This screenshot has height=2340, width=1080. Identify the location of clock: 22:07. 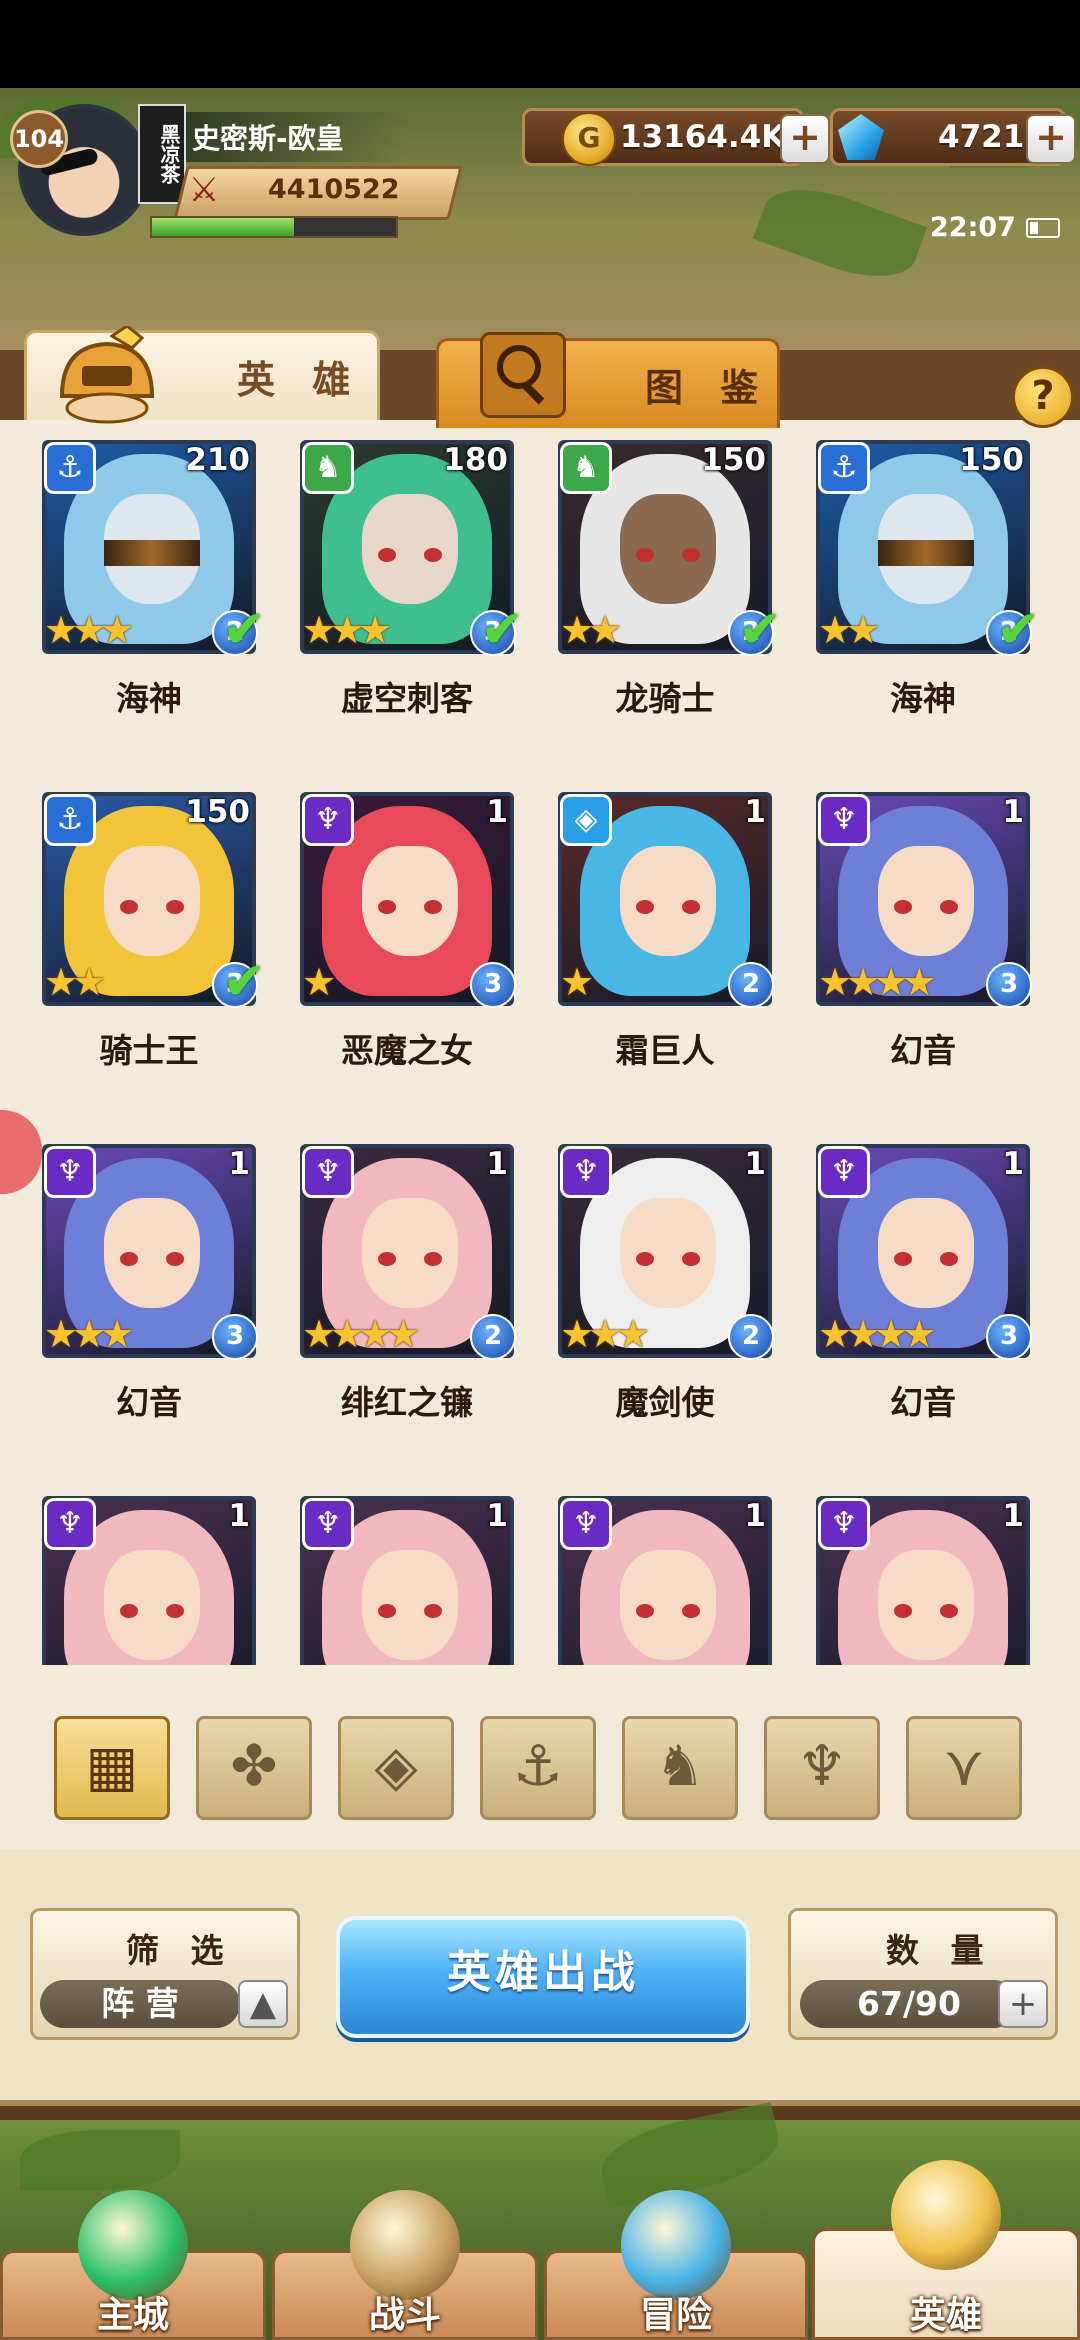
(973, 227).